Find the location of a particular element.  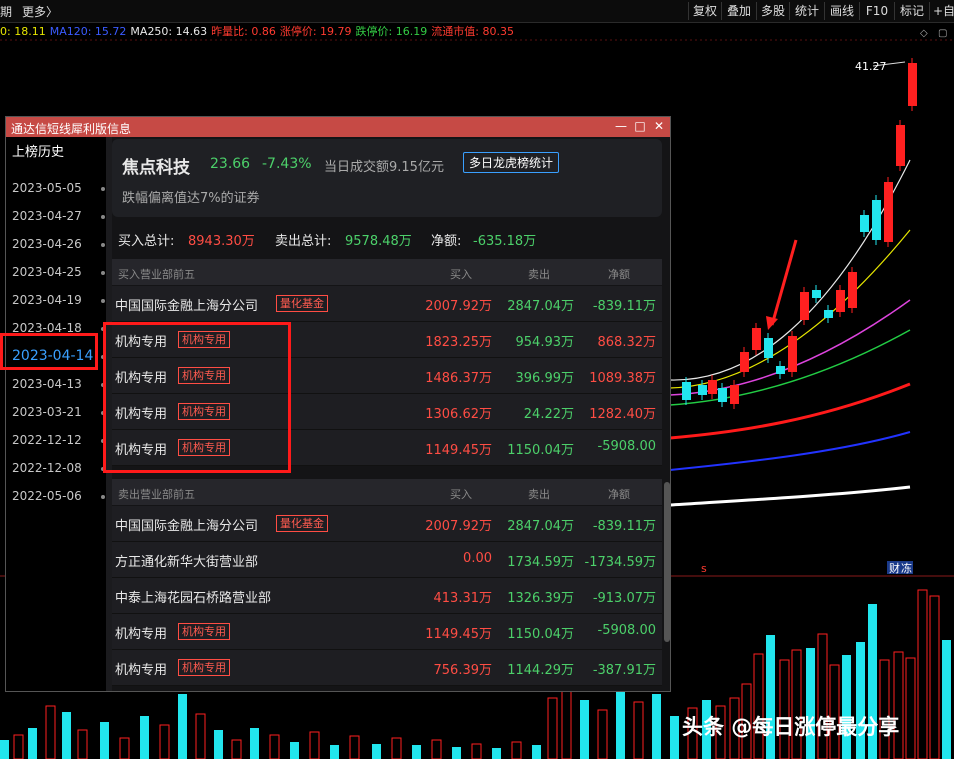

ma-indicator: 涨停价: 19.79 is located at coordinates (315, 31).